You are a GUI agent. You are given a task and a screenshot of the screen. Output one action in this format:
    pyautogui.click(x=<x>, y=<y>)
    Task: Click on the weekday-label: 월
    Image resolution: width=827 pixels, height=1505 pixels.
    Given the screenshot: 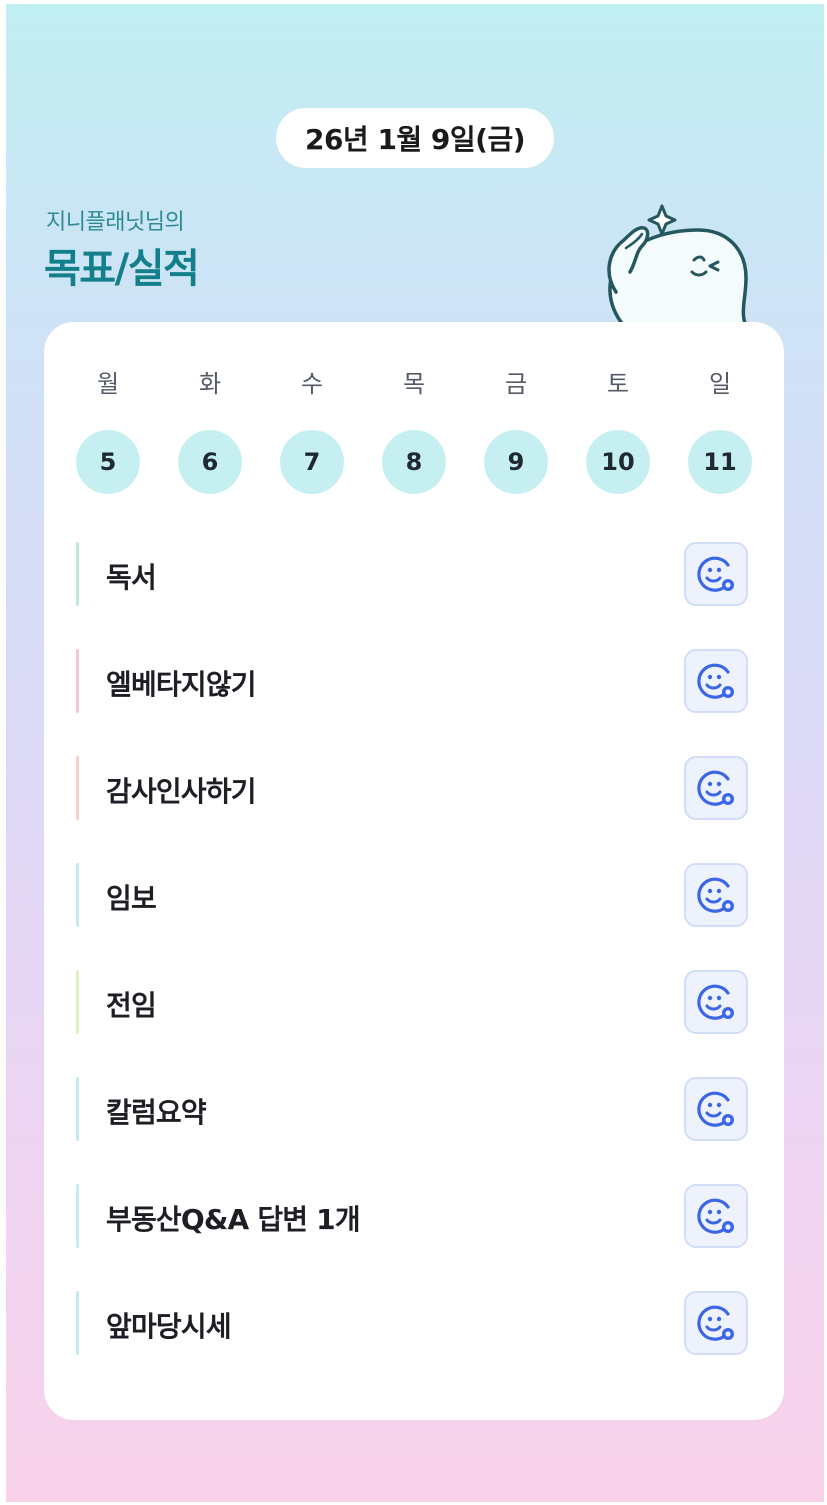 What is the action you would take?
    pyautogui.click(x=108, y=384)
    